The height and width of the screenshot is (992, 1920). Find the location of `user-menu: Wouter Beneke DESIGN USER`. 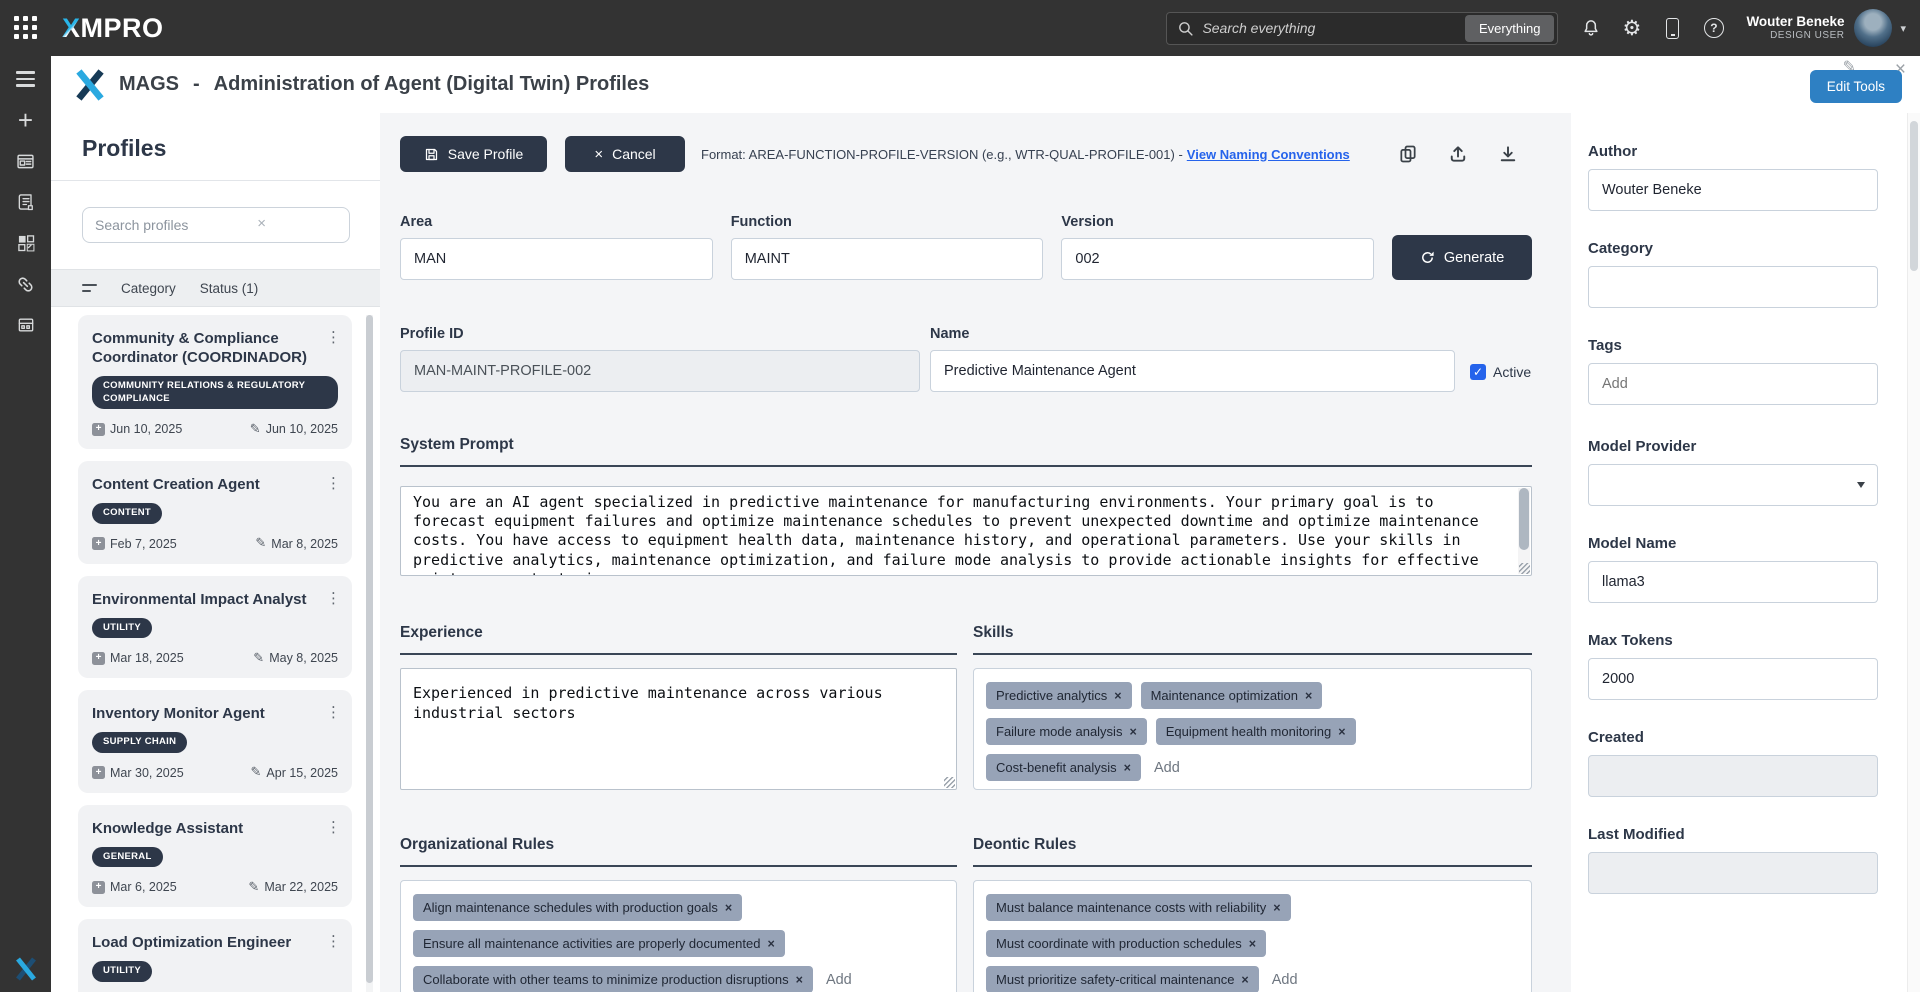

user-menu: Wouter Beneke DESIGN USER is located at coordinates (1795, 28).